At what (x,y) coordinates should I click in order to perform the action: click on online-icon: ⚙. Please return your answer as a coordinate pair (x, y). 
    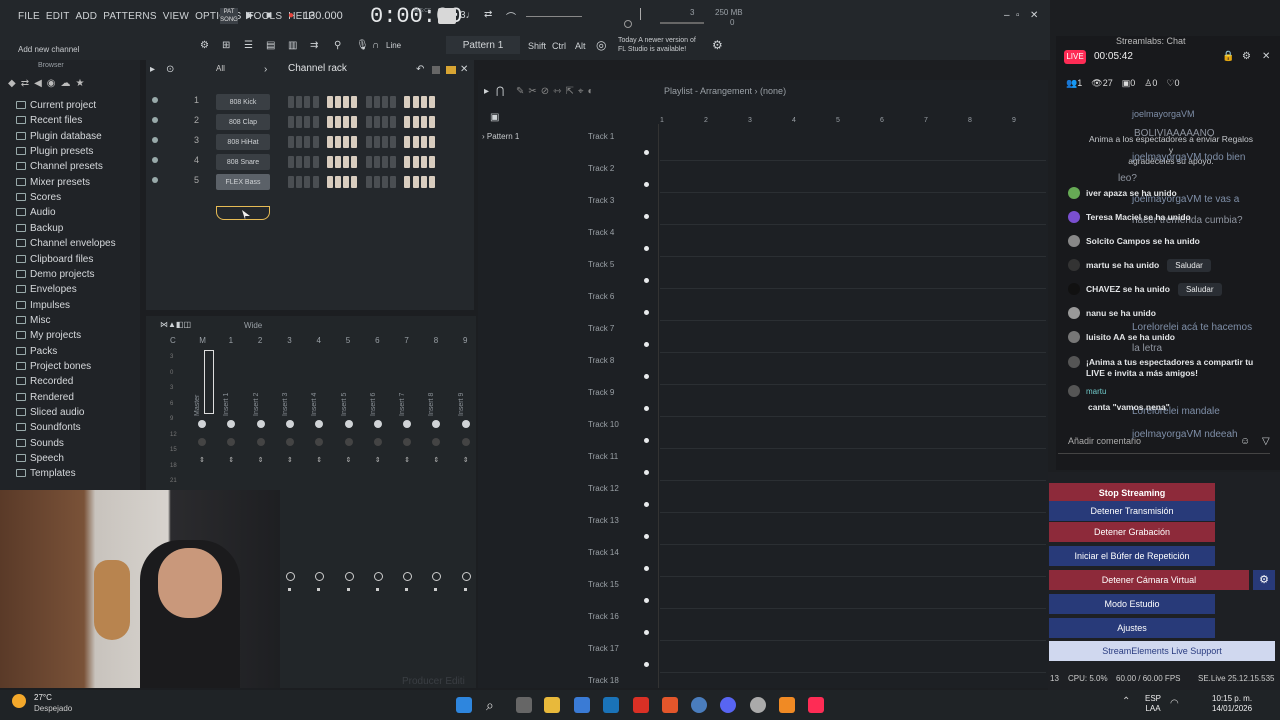
    Looking at the image, I should click on (717, 45).